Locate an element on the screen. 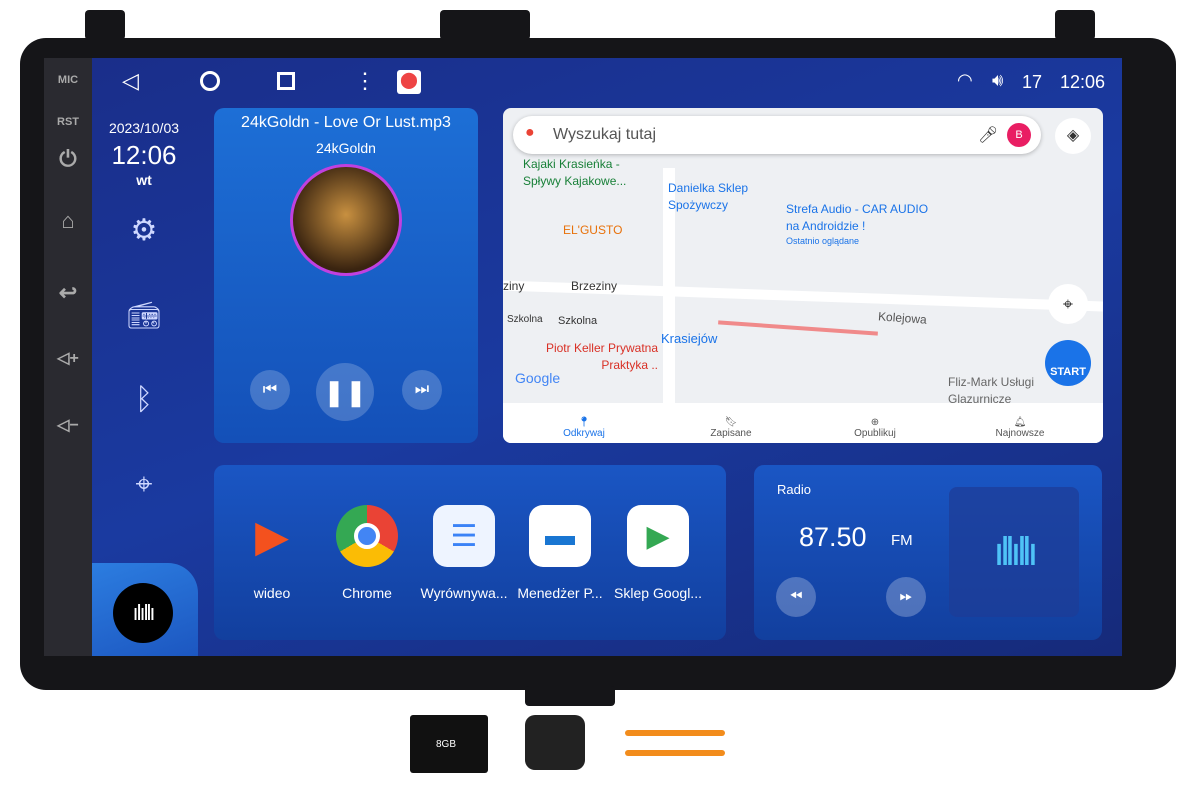 This screenshot has height=793, width=1187. street-label: Brzeziny is located at coordinates (594, 286).